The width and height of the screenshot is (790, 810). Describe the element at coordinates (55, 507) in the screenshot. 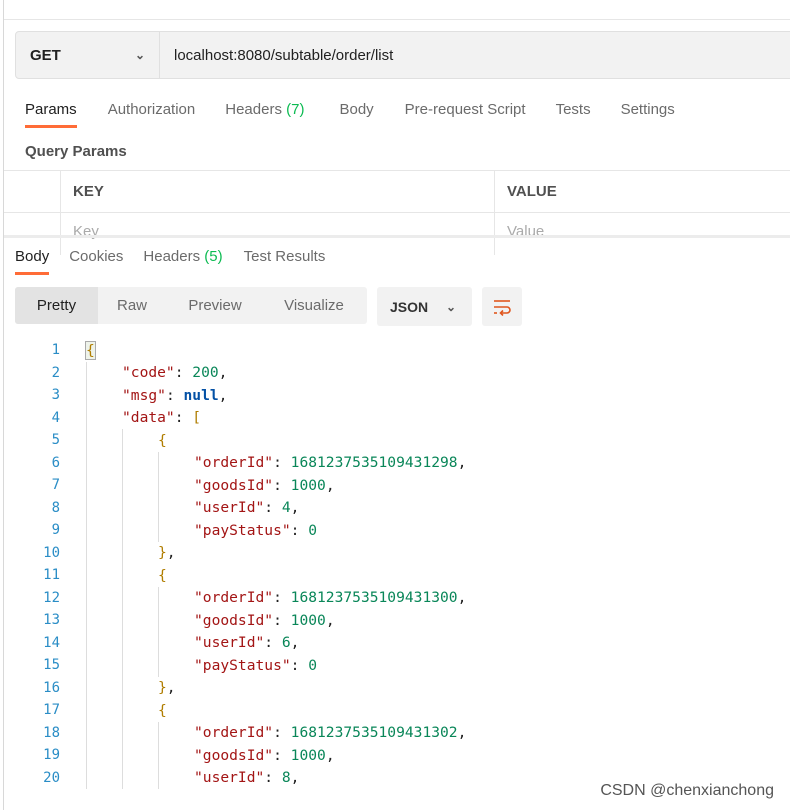

I see `line-number: 8` at that location.